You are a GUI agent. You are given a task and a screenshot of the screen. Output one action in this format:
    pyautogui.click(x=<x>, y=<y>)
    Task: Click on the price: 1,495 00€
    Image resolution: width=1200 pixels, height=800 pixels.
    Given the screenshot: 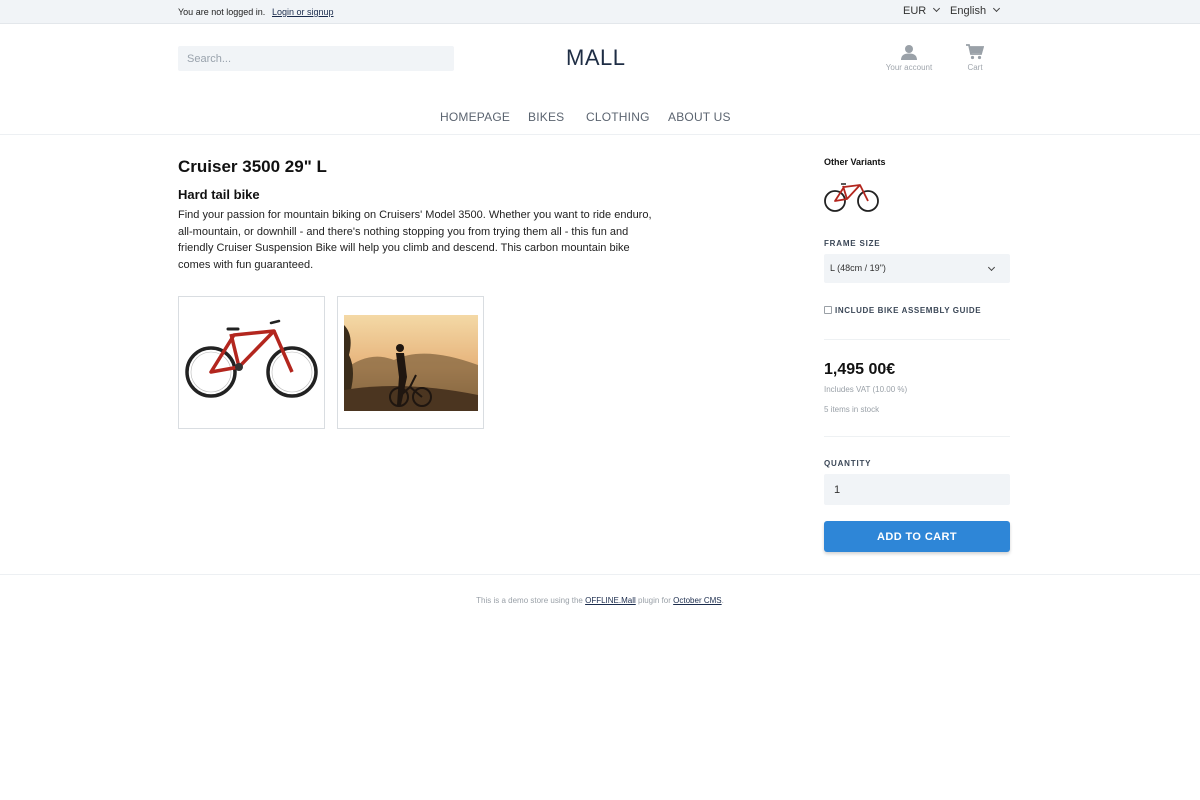 What is the action you would take?
    pyautogui.click(x=860, y=369)
    